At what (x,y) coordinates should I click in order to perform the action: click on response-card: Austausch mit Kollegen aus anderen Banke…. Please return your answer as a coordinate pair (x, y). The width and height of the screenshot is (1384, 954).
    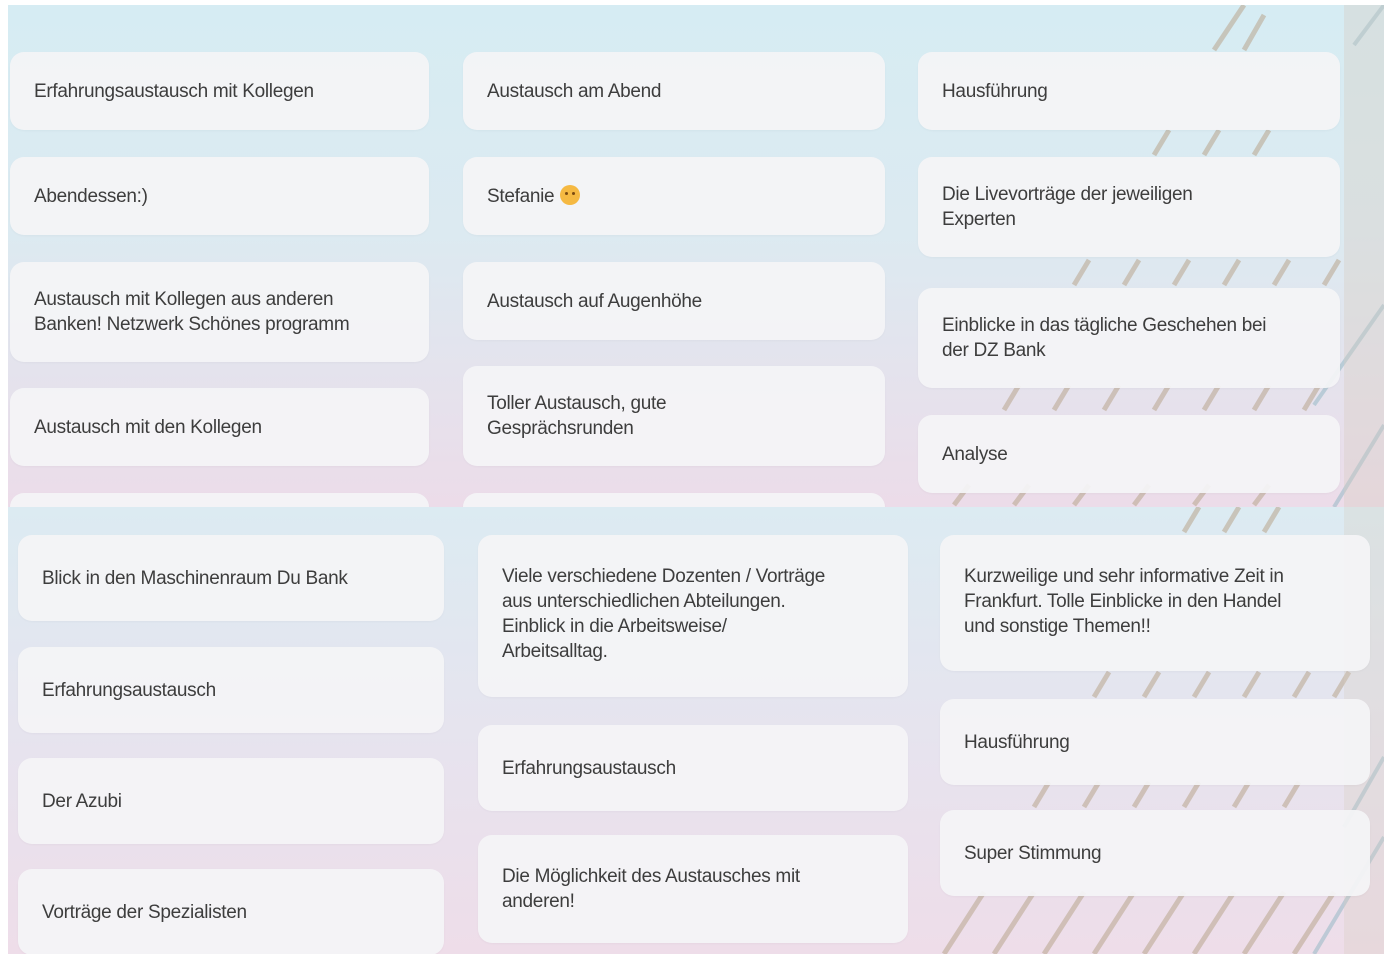
    Looking at the image, I should click on (219, 312).